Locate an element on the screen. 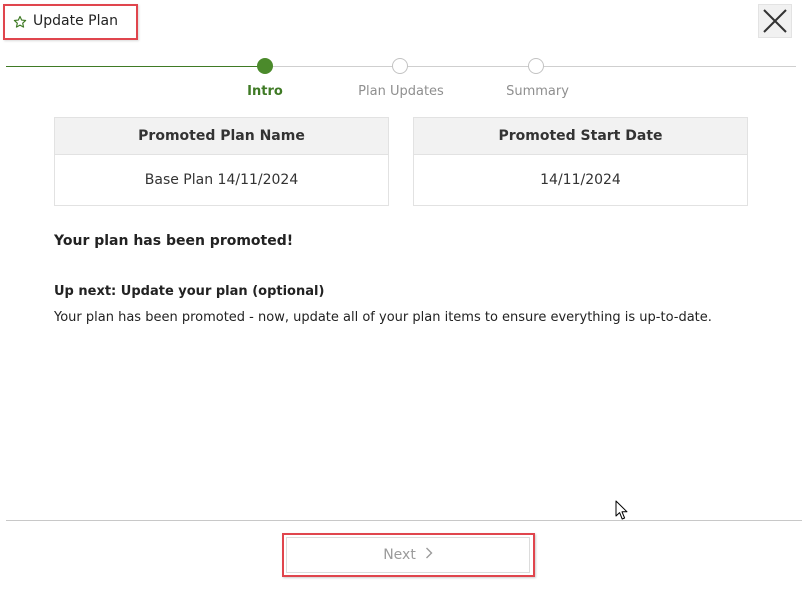 The width and height of the screenshot is (802, 597). promoted-message: Your plan has been promoted! is located at coordinates (174, 241).